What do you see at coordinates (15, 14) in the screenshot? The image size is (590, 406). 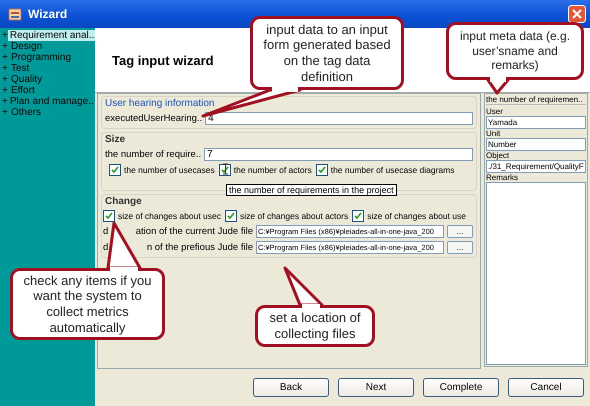 I see `app-icon` at bounding box center [15, 14].